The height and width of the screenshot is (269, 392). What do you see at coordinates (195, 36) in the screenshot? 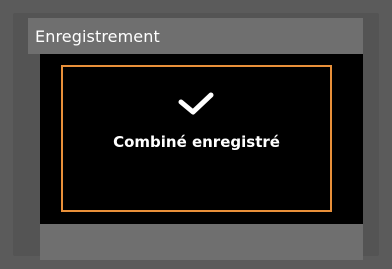
I see `title-bar: Enregistrement` at bounding box center [195, 36].